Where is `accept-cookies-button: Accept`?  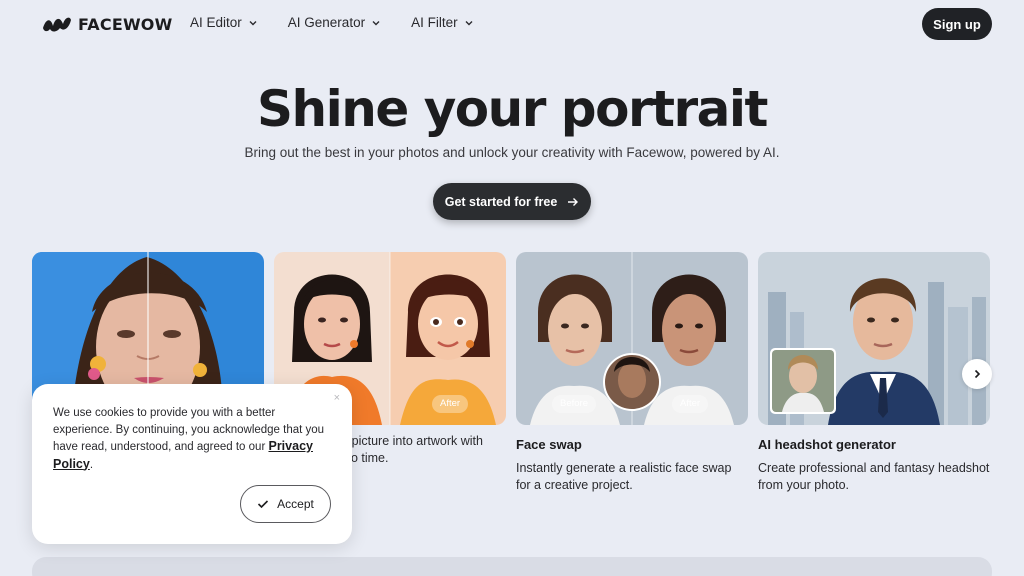
accept-cookies-button: Accept is located at coordinates (285, 504).